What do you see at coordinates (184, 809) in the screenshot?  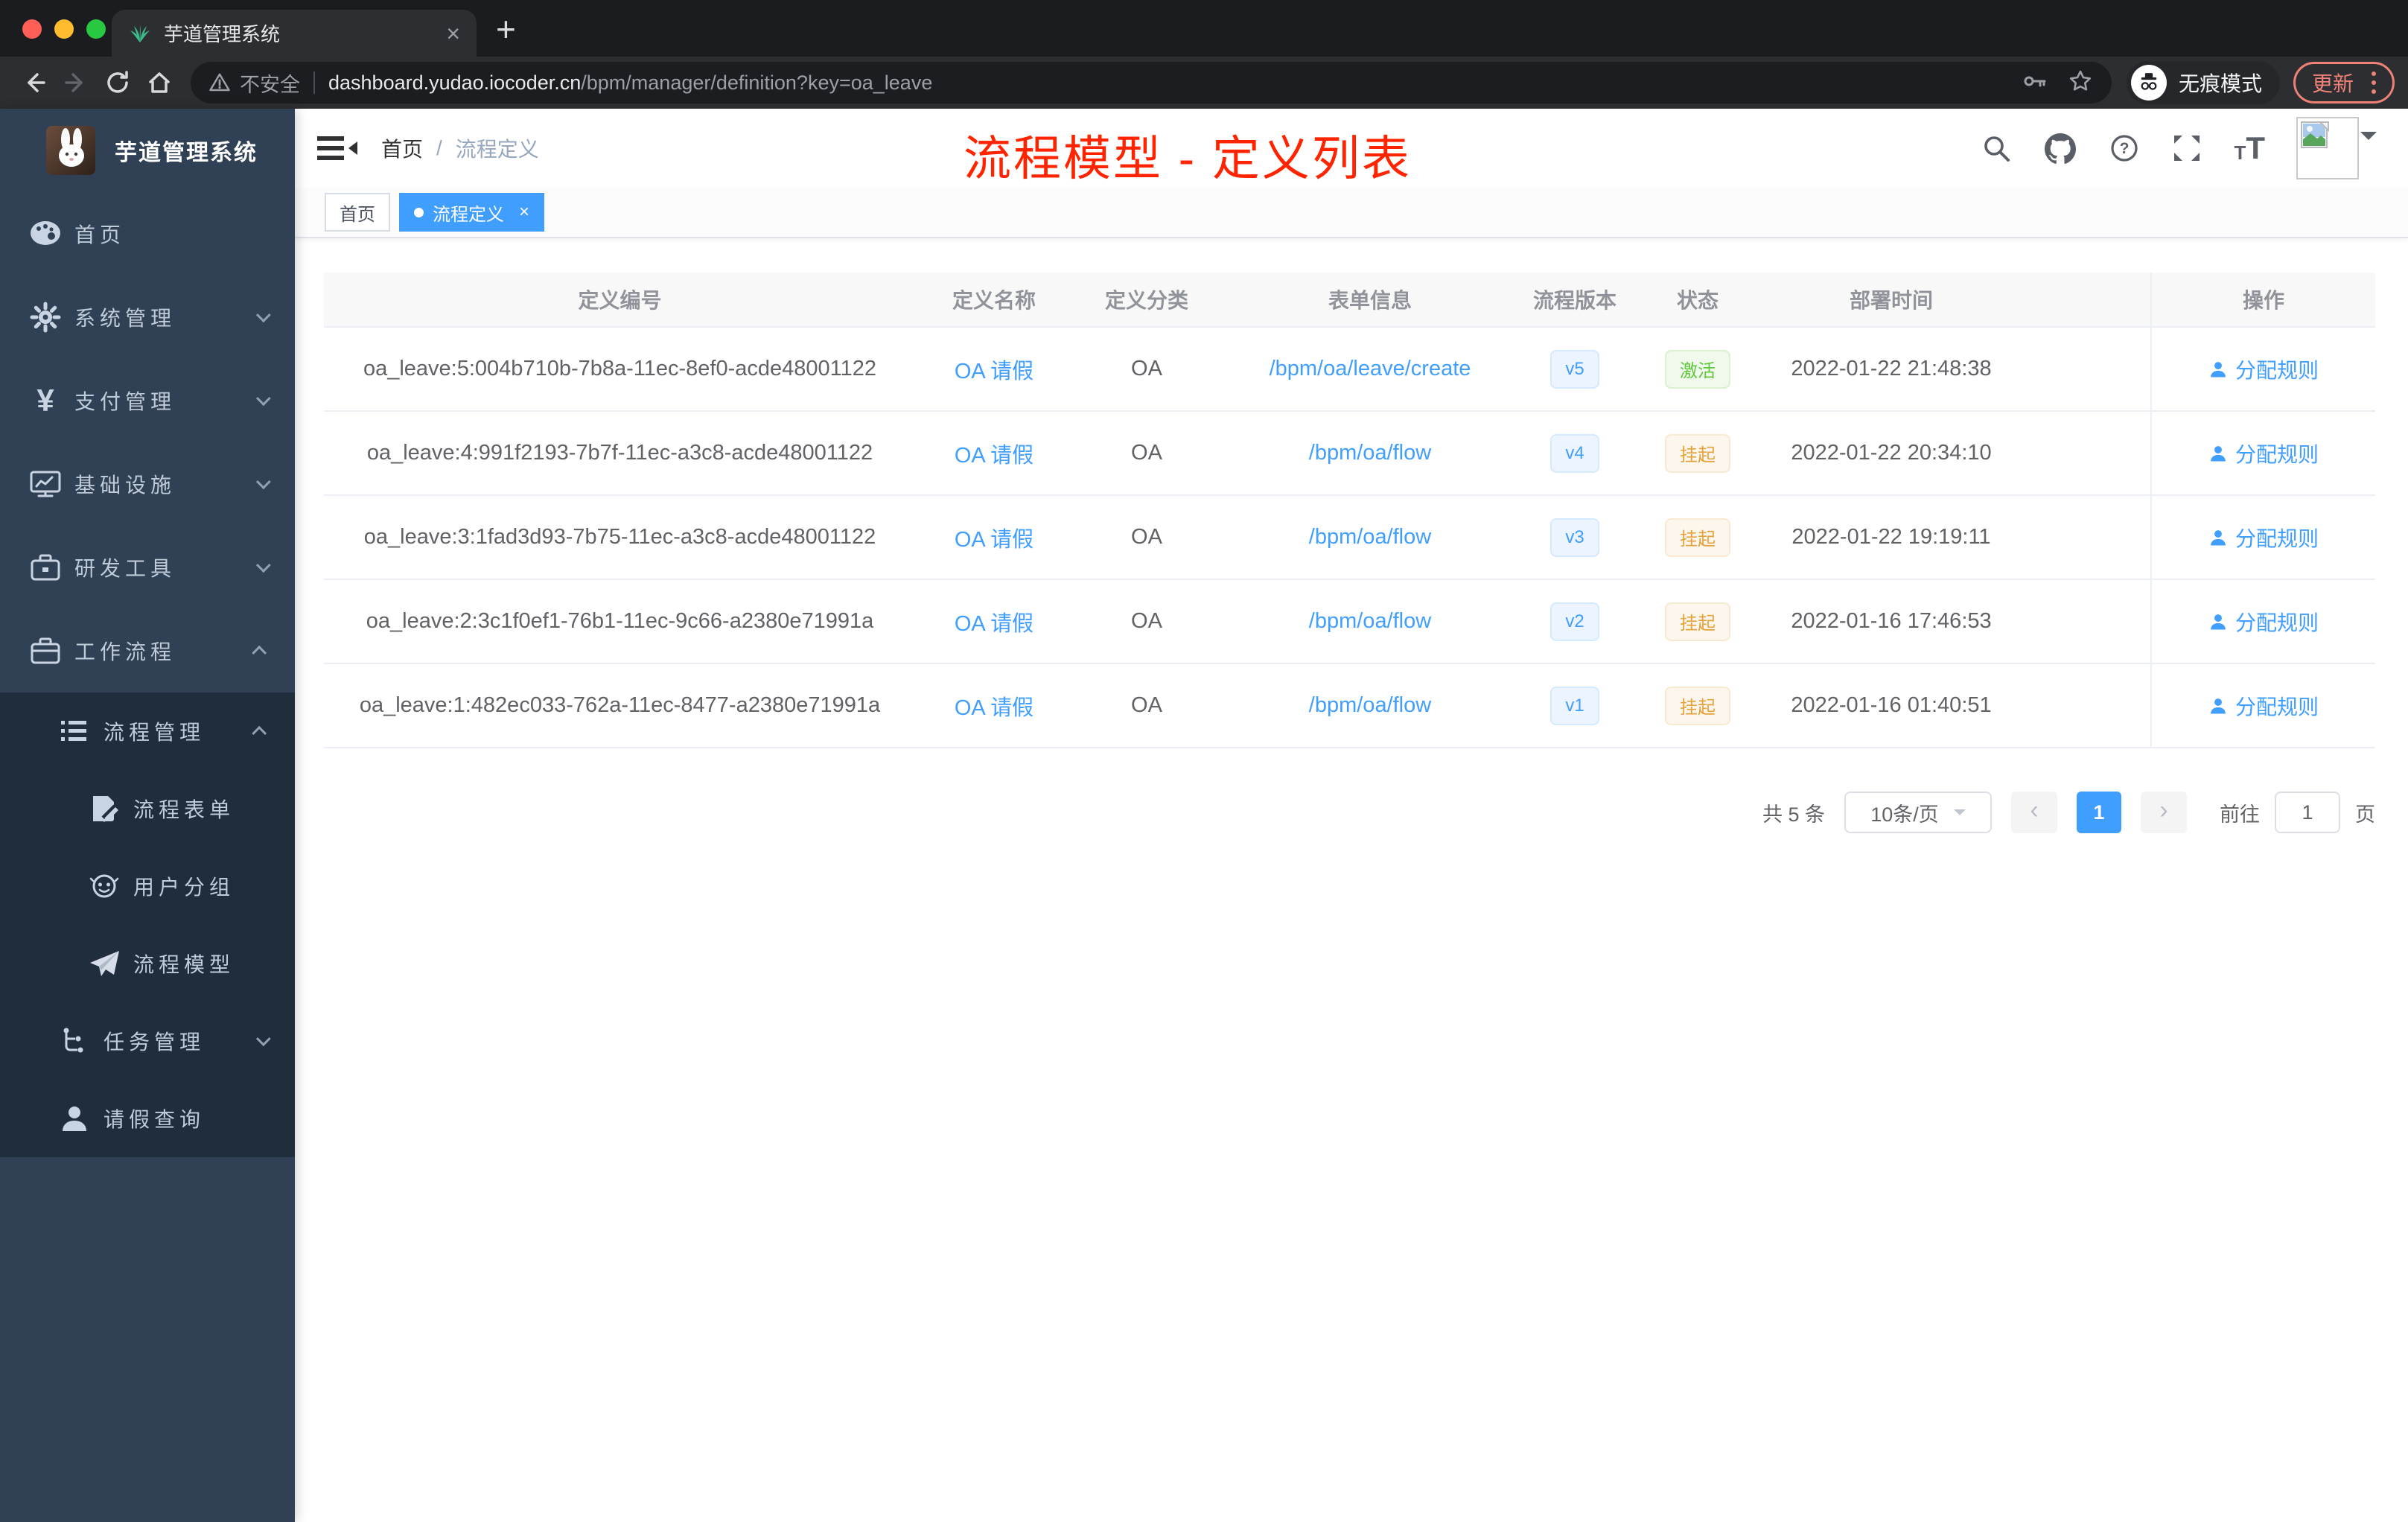 I see `sidebar-item-label: 流程表单` at bounding box center [184, 809].